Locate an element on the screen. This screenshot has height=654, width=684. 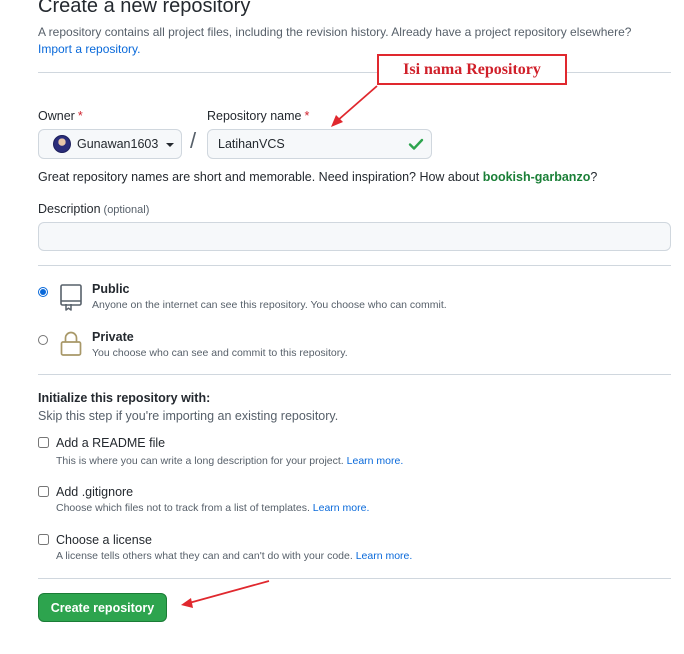
license-learn-more-link: Learn more. is located at coordinates (384, 556).